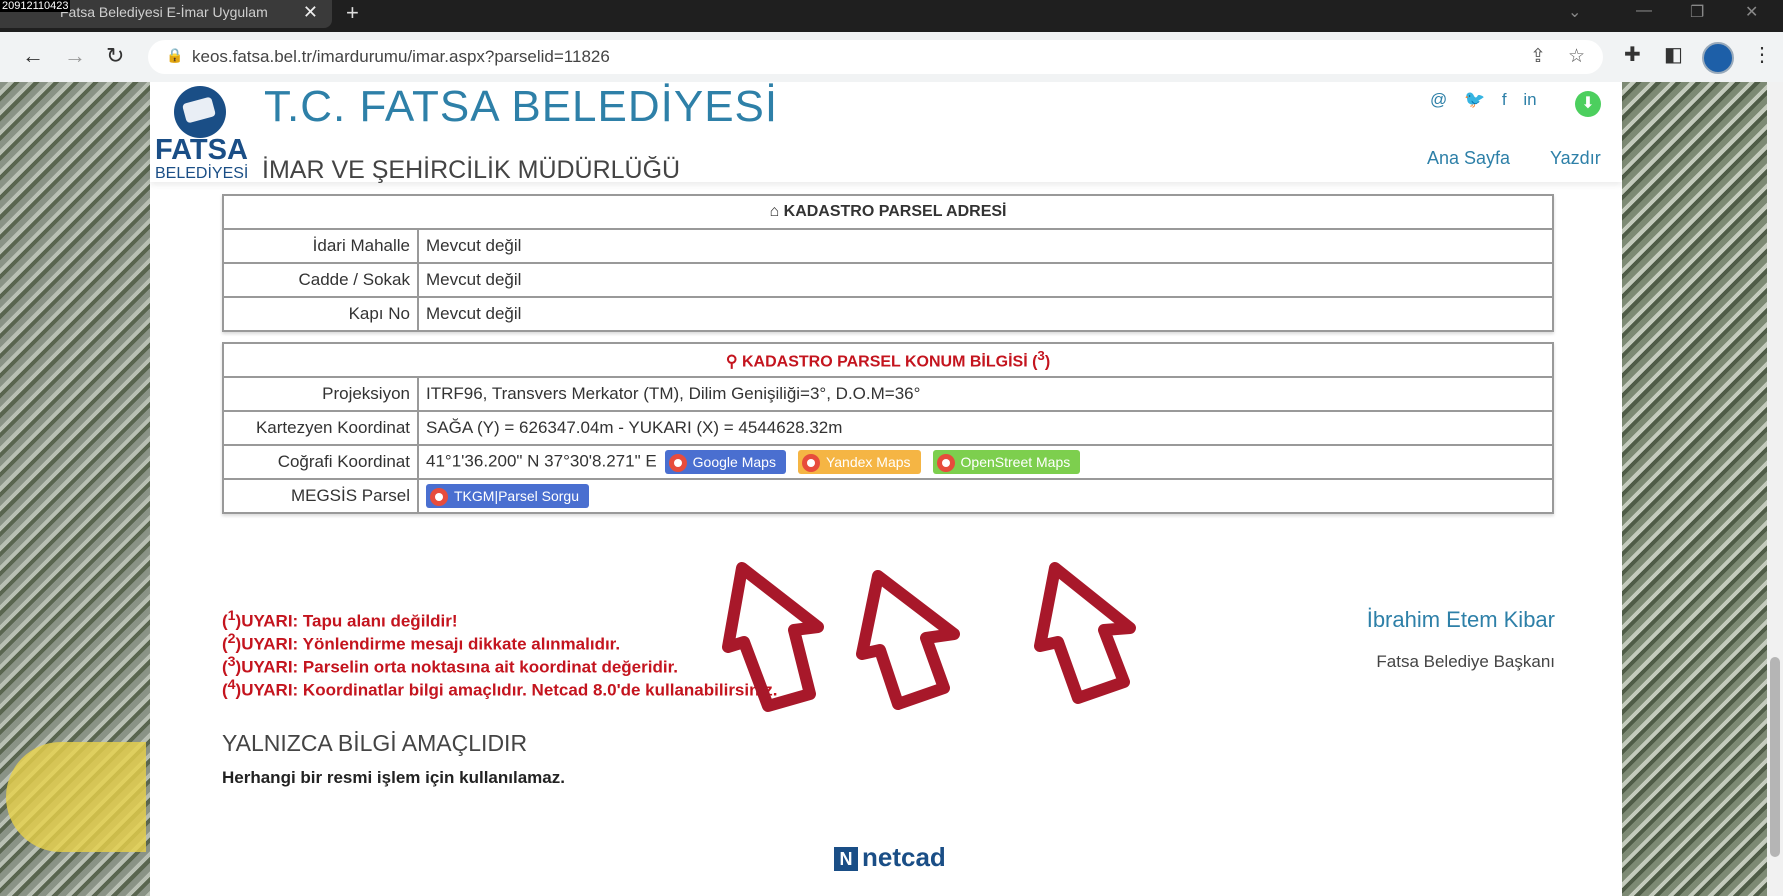 This screenshot has width=1783, height=896. I want to click on annotation-arrow-google, so click(773, 637).